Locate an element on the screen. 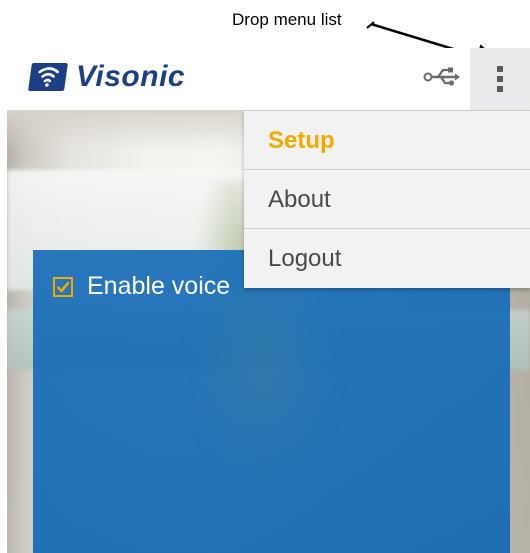  enable-voice-checkbox-row: Enable voice is located at coordinates (141, 286).